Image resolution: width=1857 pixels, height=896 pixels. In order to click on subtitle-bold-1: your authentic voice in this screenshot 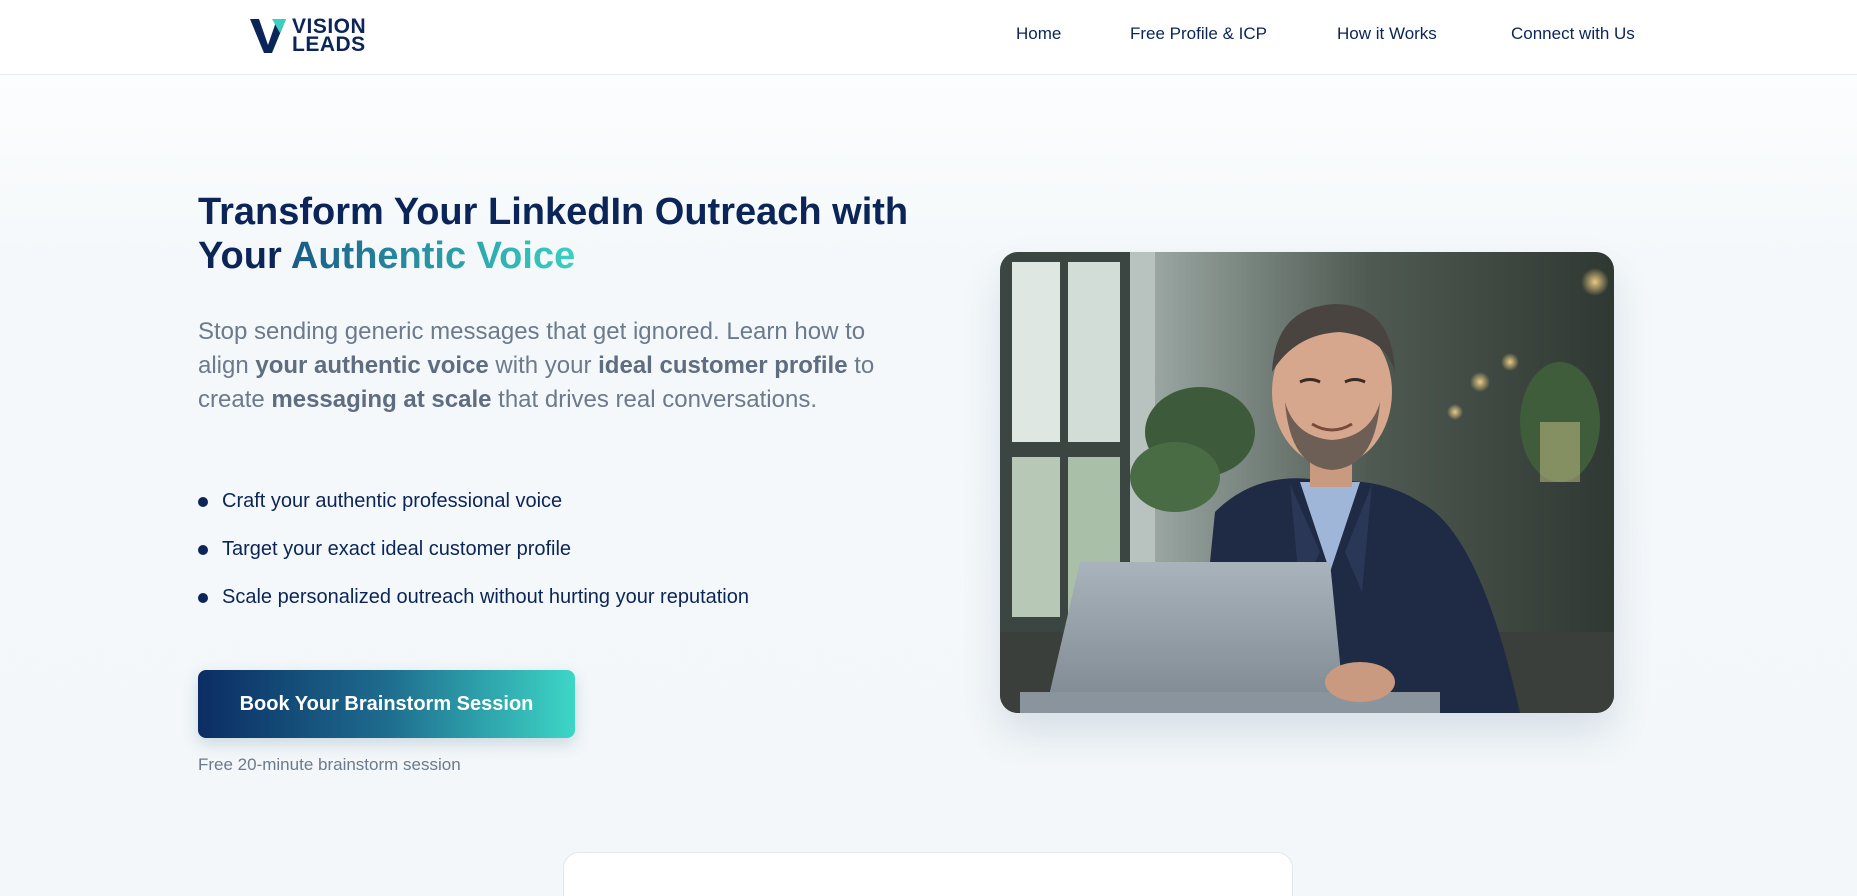, I will do `click(372, 365)`.